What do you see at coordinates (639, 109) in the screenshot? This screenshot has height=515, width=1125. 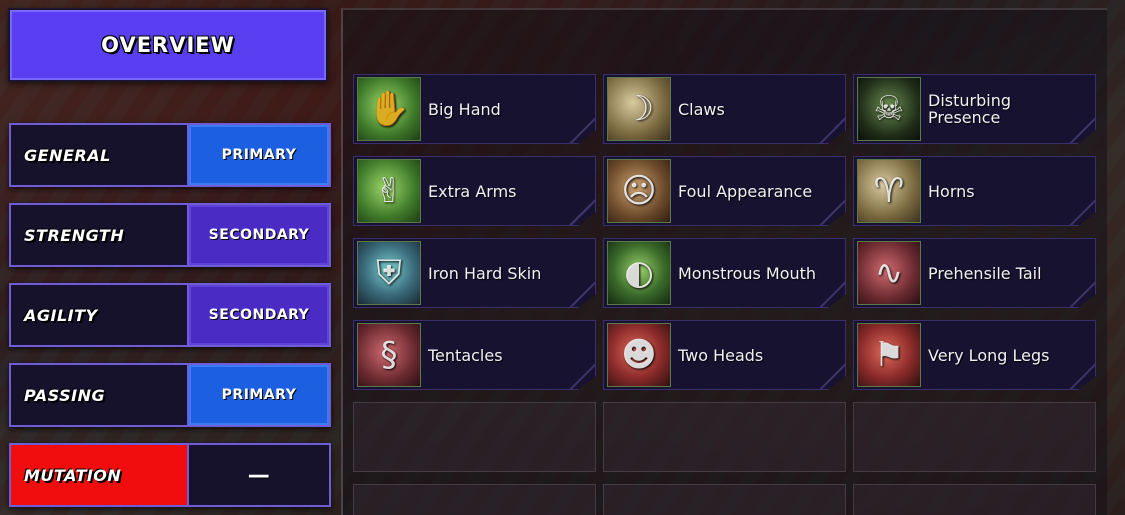 I see `claw-icon: ☽` at bounding box center [639, 109].